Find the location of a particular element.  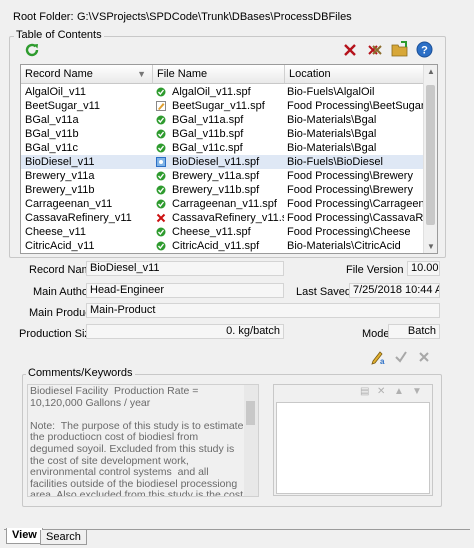

file-version-field: 10.007 is located at coordinates (423, 268).